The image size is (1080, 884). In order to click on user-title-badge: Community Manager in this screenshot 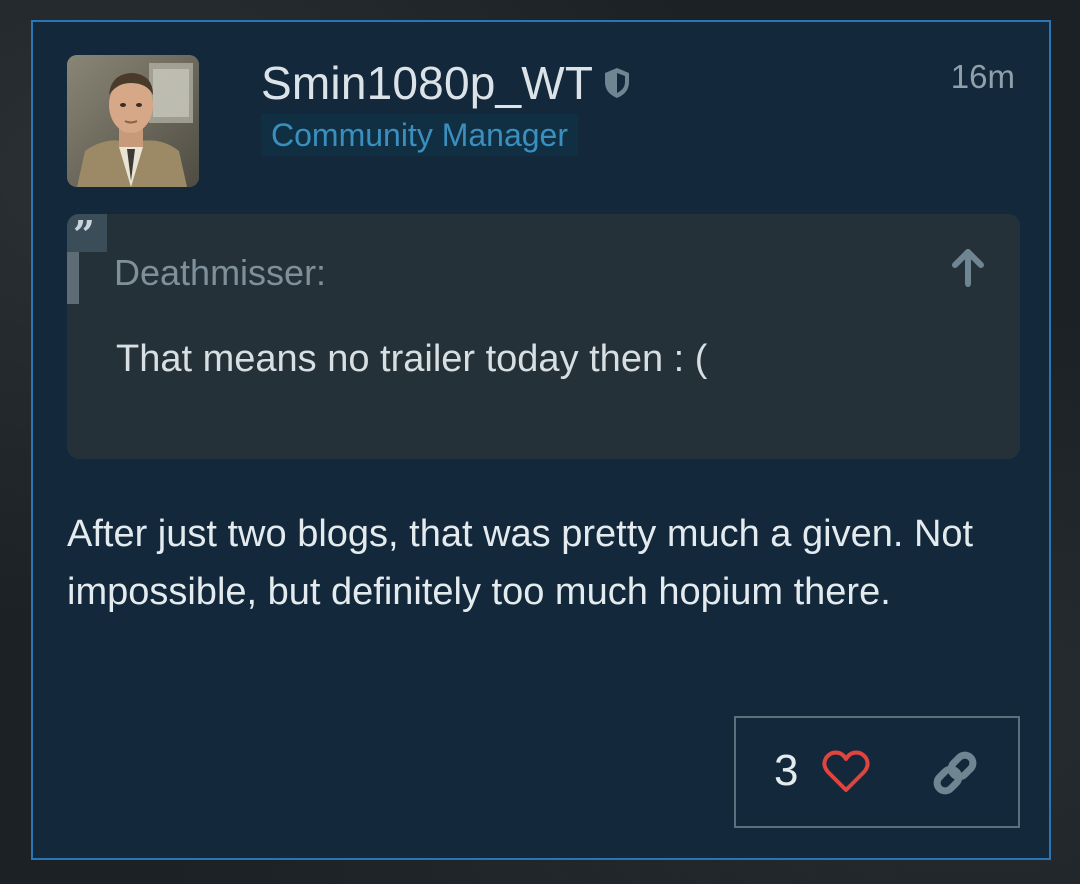, I will do `click(419, 135)`.